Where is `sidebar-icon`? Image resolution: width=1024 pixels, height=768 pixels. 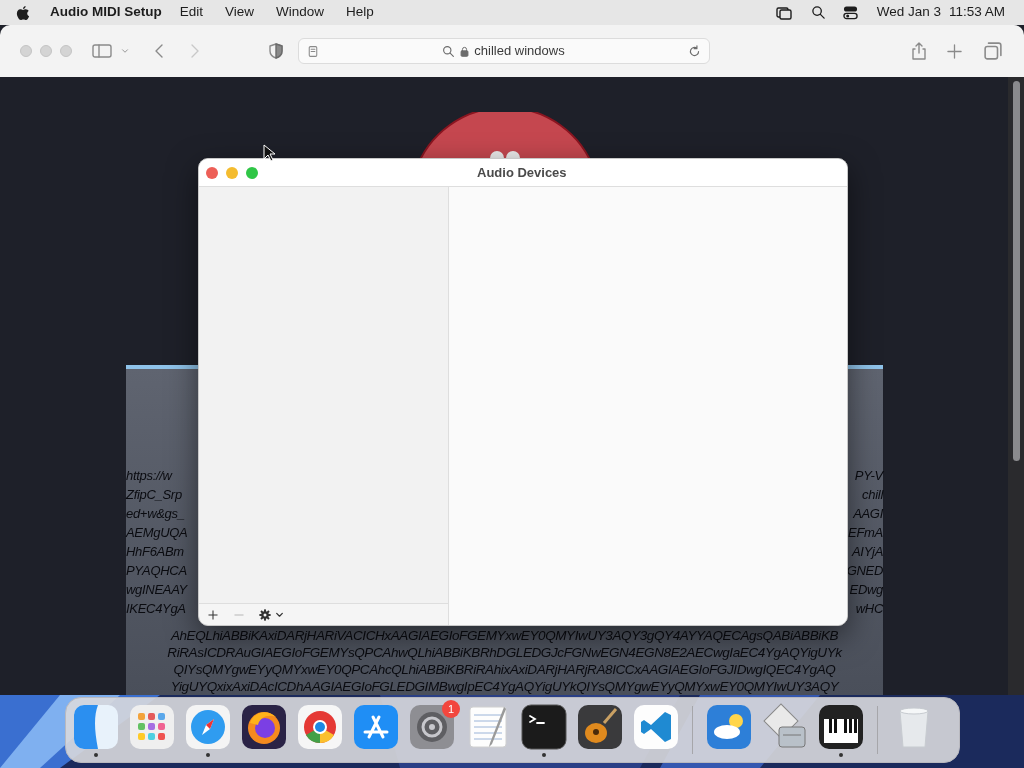 sidebar-icon is located at coordinates (102, 51).